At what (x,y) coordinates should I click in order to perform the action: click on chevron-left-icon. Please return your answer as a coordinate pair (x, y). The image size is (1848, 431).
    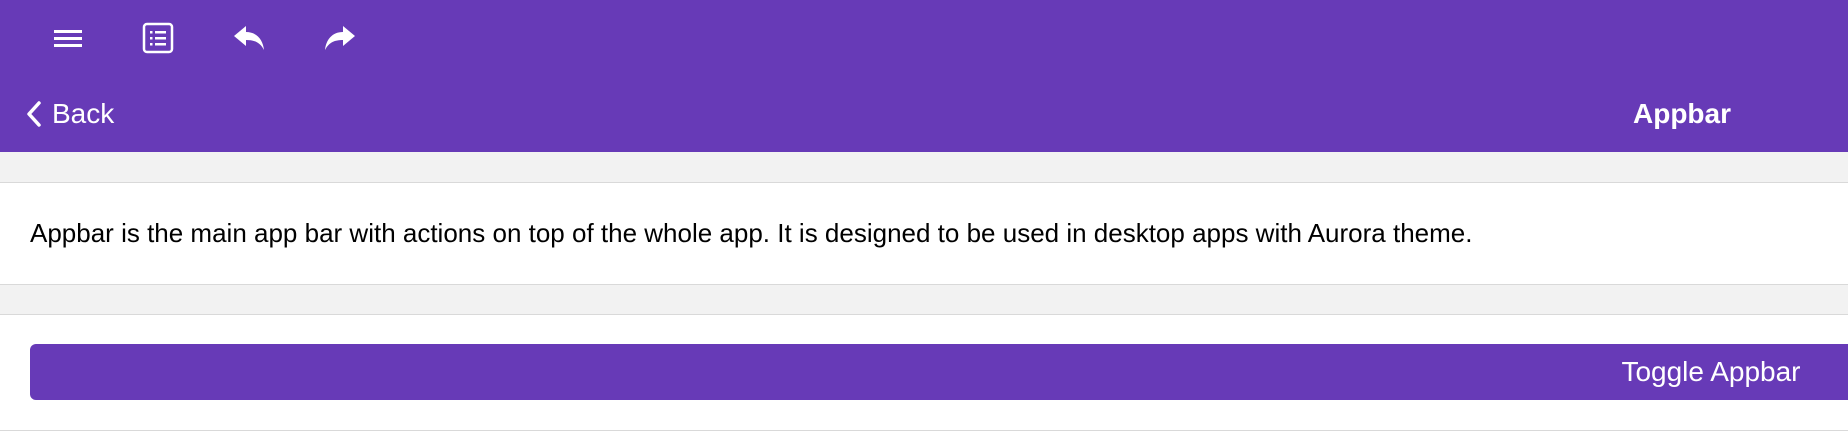
    Looking at the image, I should click on (34, 114).